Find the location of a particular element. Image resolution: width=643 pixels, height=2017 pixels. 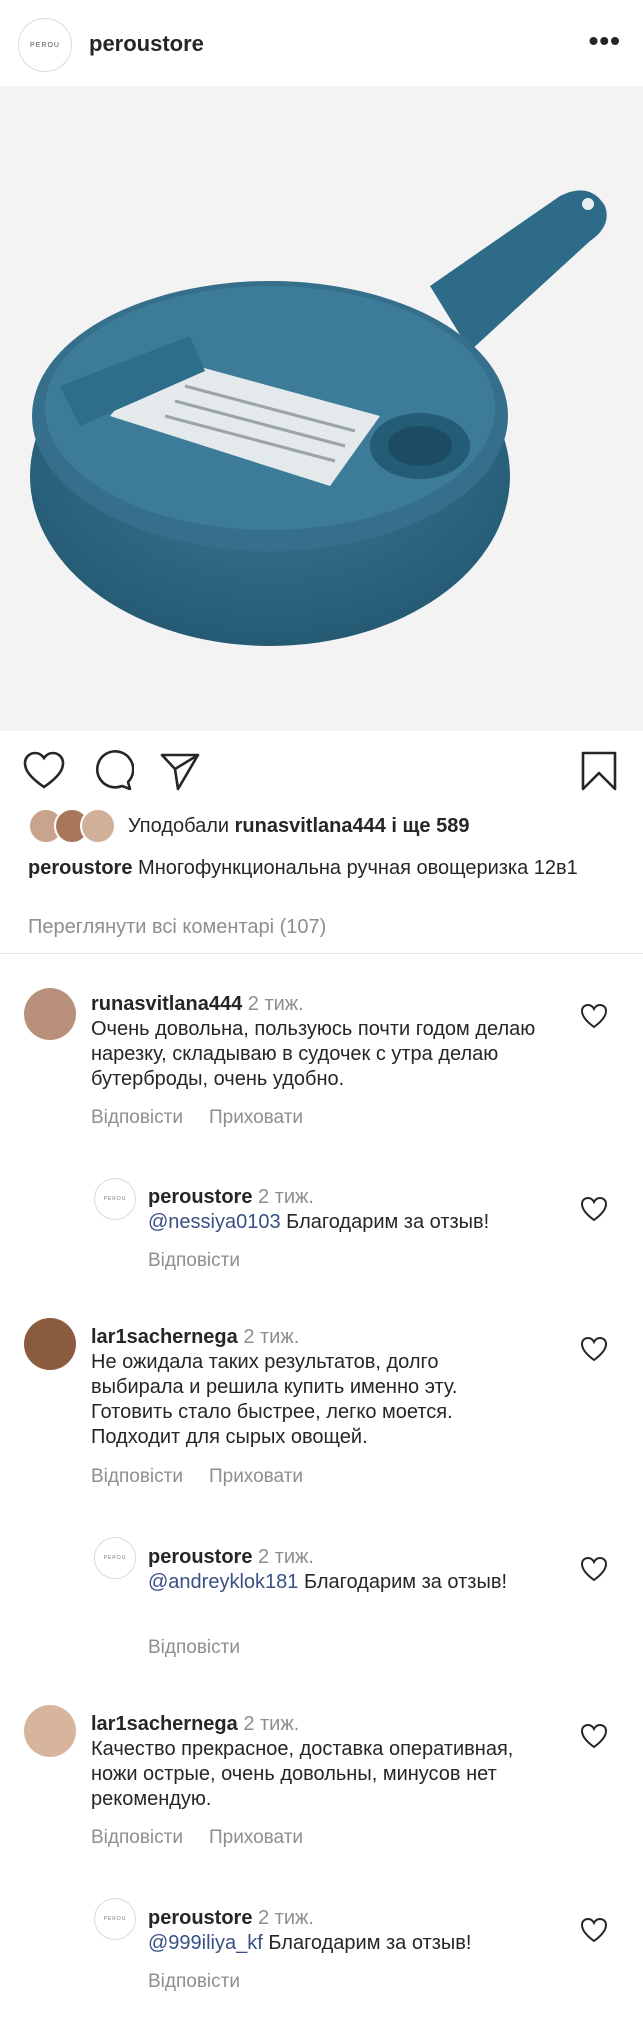

heart-icon is located at coordinates (44, 771).